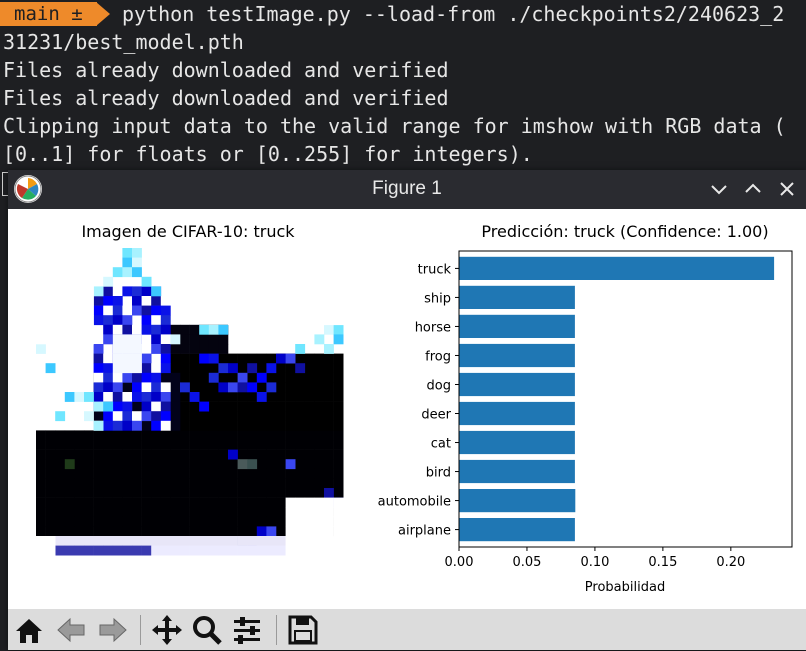  Describe the element at coordinates (424, 531) in the screenshot. I see `y-tick-label: airplane` at that location.